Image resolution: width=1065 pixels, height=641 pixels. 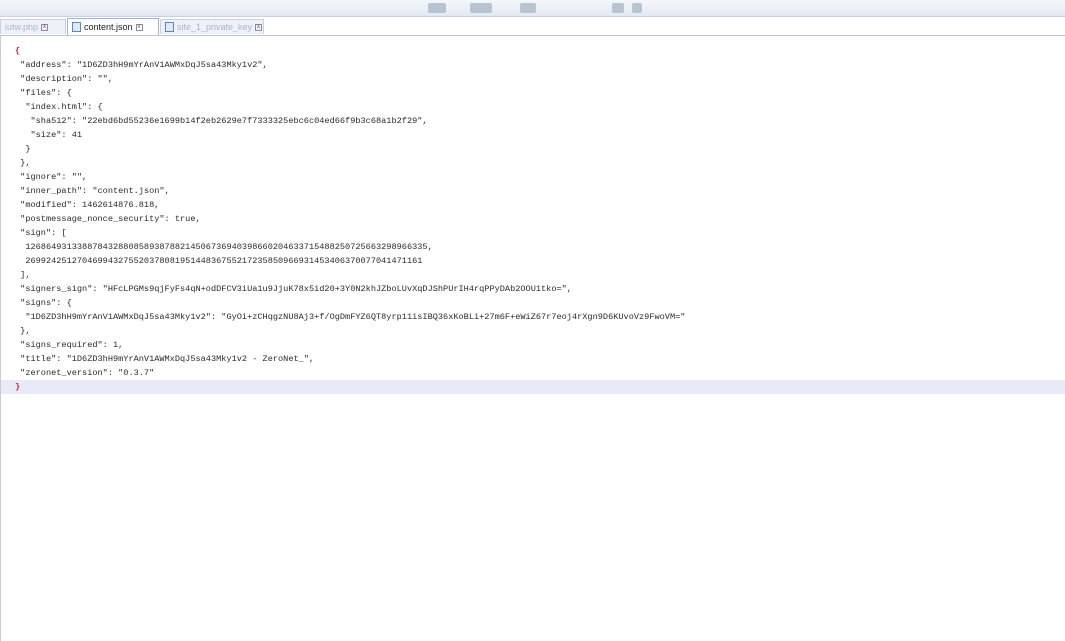 What do you see at coordinates (540, 345) in the screenshot?
I see `code-line: "signs_required": 1,` at bounding box center [540, 345].